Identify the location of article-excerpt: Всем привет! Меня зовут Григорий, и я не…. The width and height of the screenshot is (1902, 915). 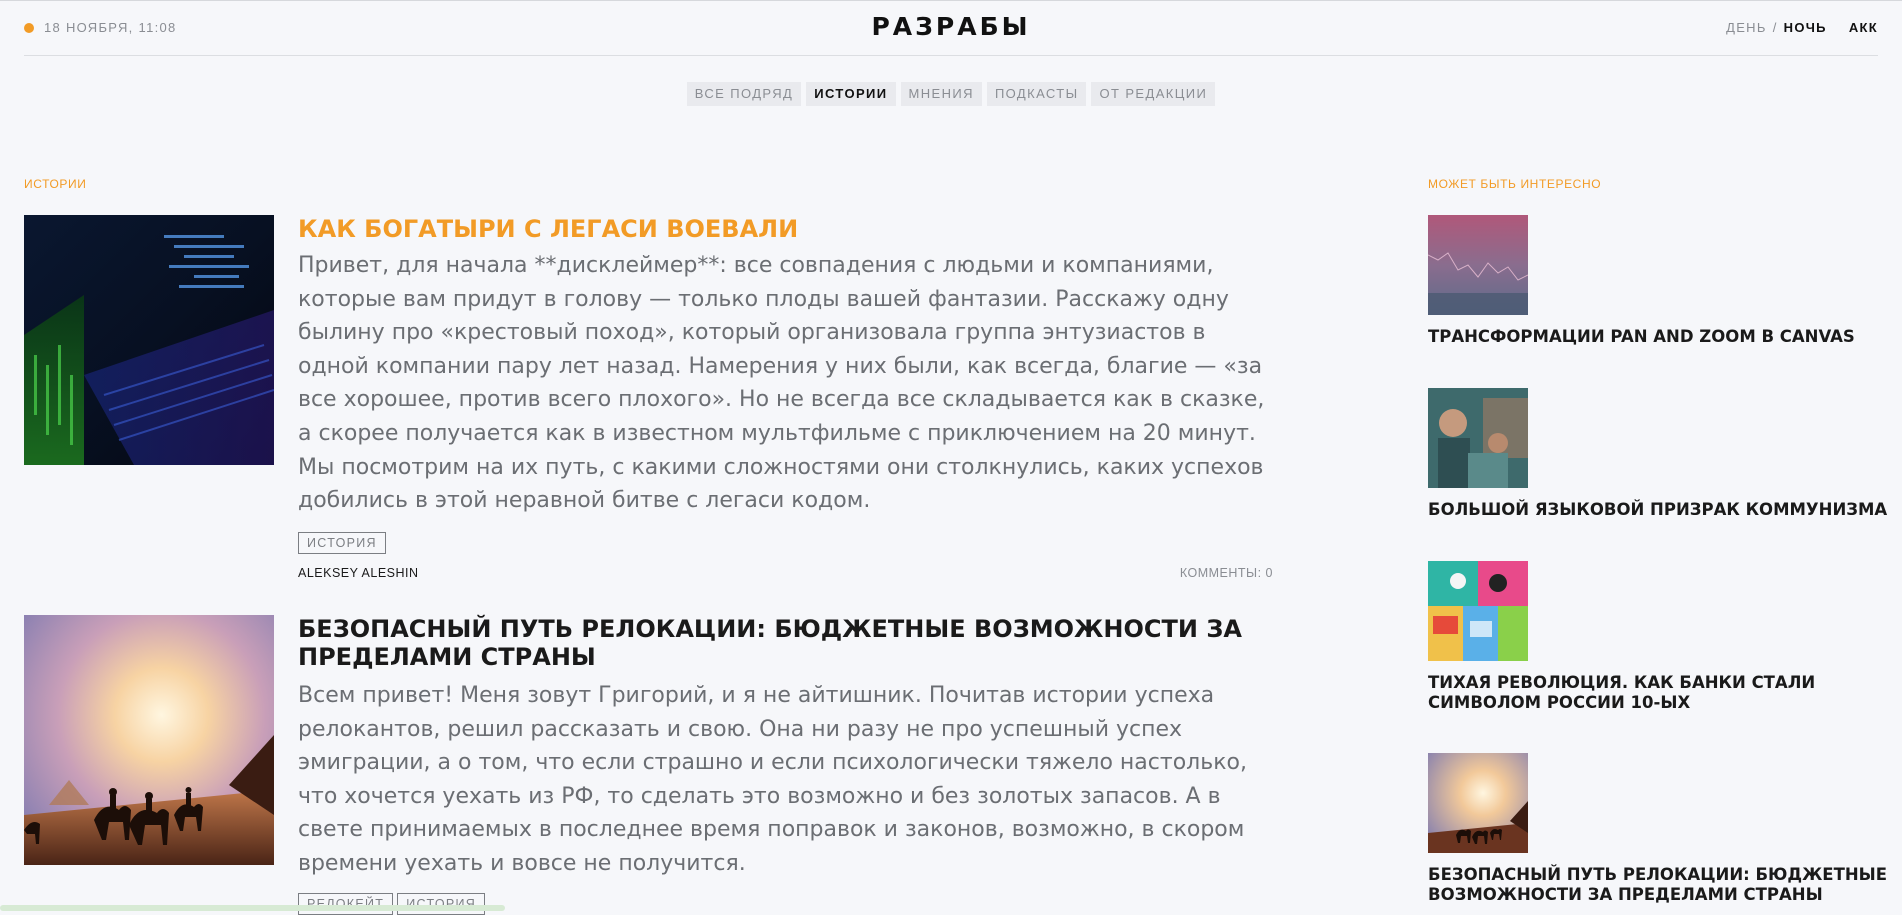
(785, 780).